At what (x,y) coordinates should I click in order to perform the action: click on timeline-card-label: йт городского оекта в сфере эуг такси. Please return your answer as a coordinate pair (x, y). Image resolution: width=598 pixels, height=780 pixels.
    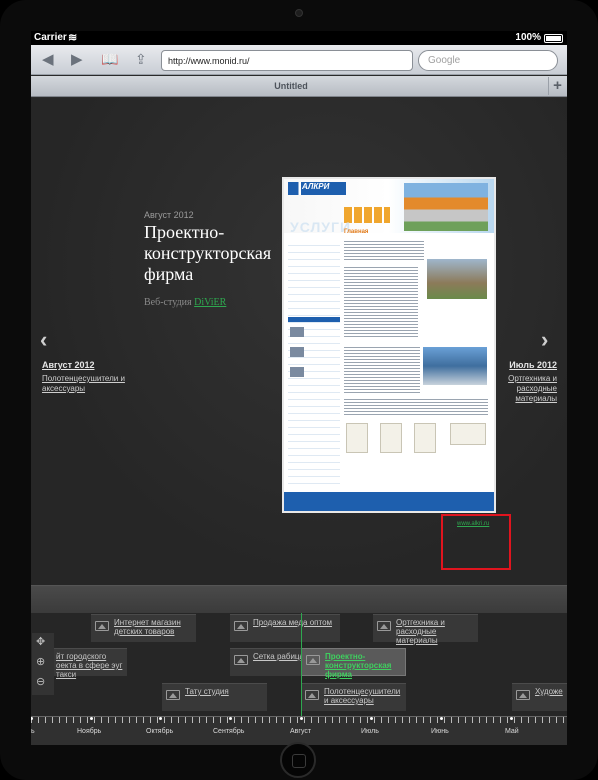
    Looking at the image, I should click on (89, 665).